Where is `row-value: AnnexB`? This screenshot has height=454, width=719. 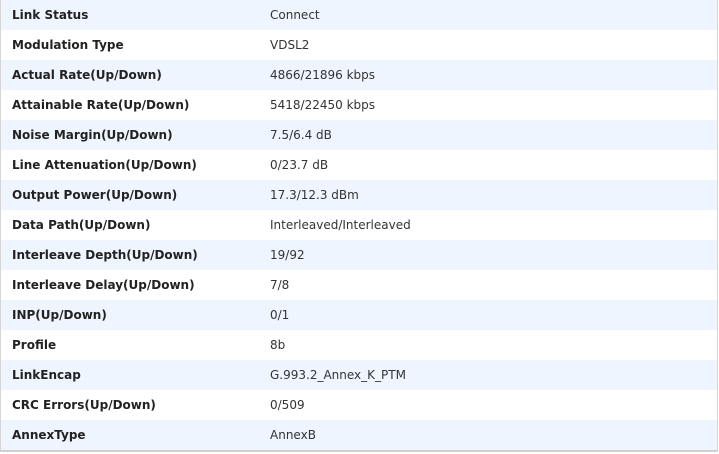
row-value: AnnexB is located at coordinates (293, 435).